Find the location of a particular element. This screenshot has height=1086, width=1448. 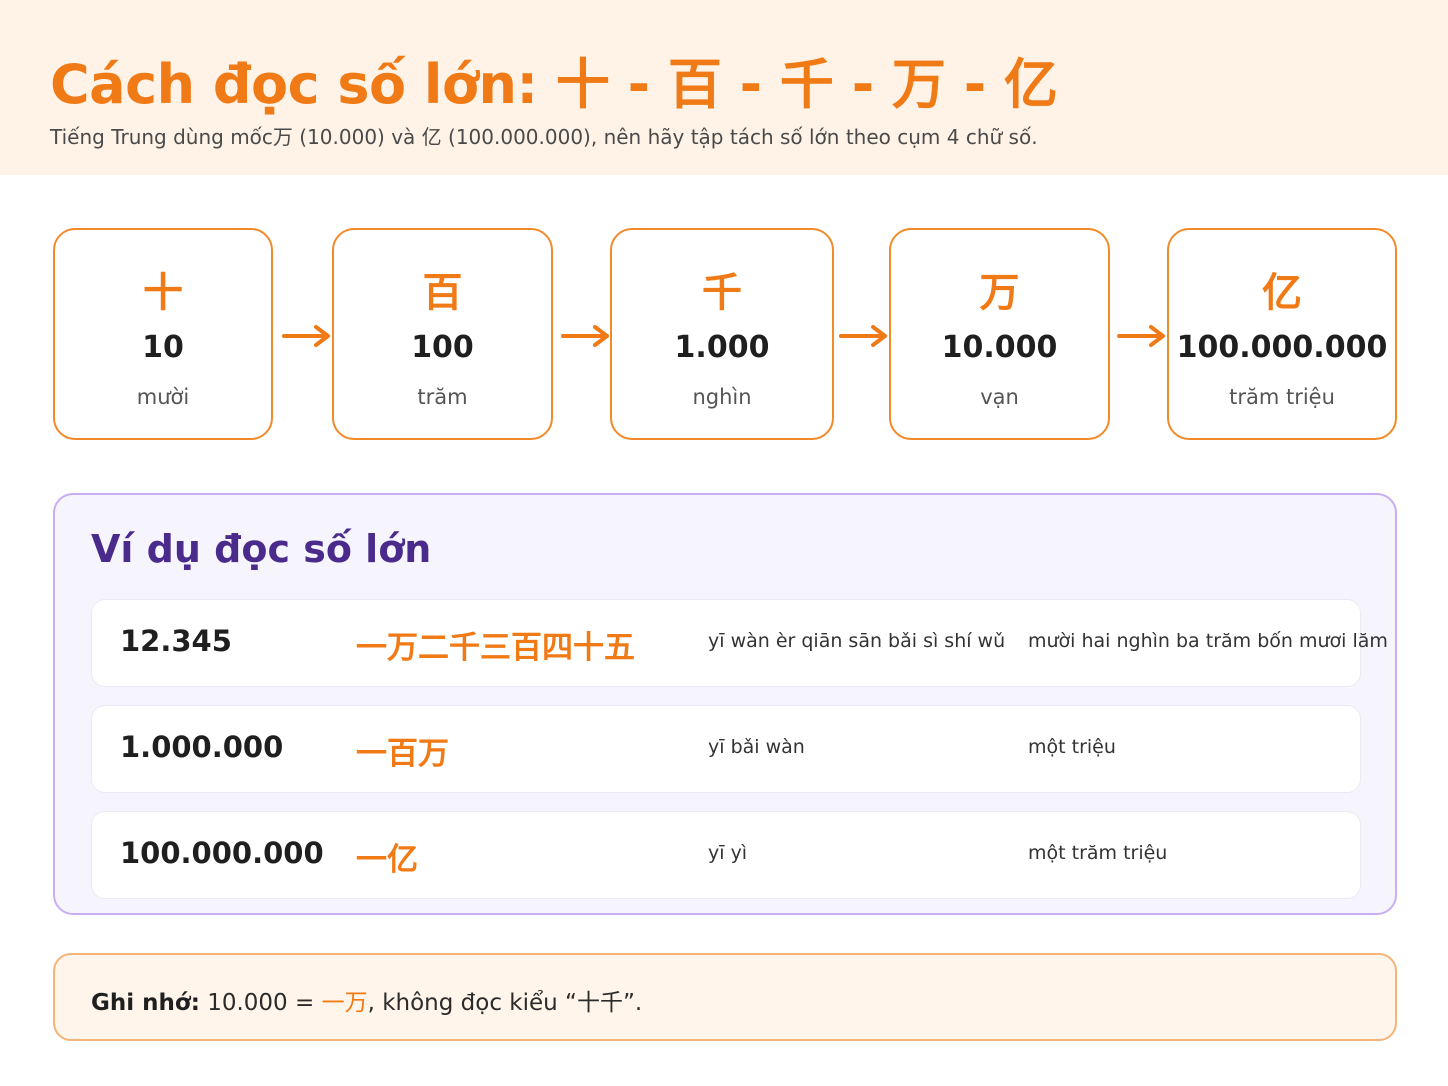

step-card-shi: 十 10 mười is located at coordinates (163, 334).